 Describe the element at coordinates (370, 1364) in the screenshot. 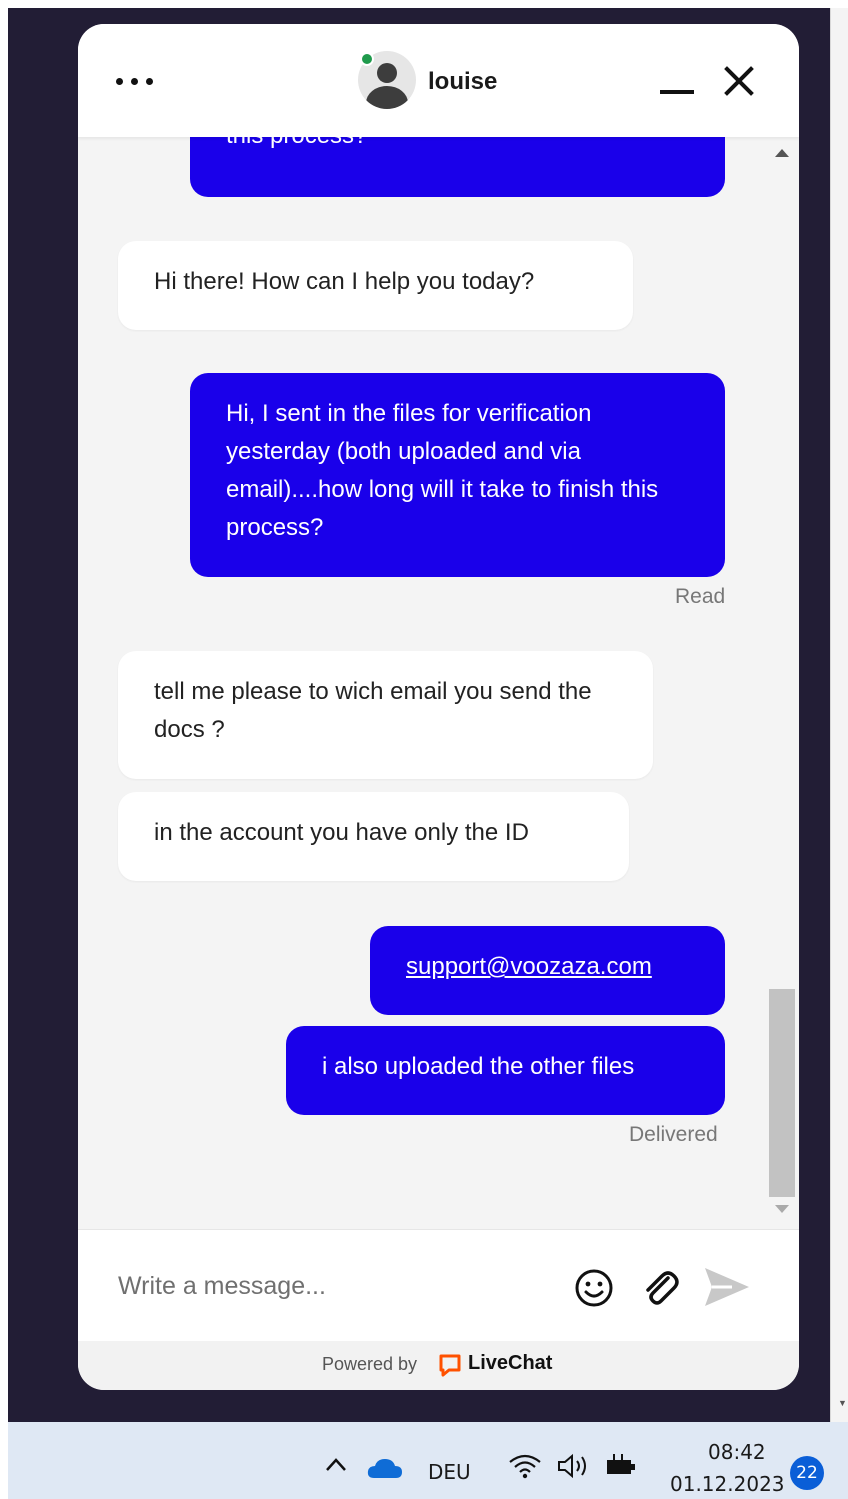

I see `powered-by-label: Powered by` at that location.